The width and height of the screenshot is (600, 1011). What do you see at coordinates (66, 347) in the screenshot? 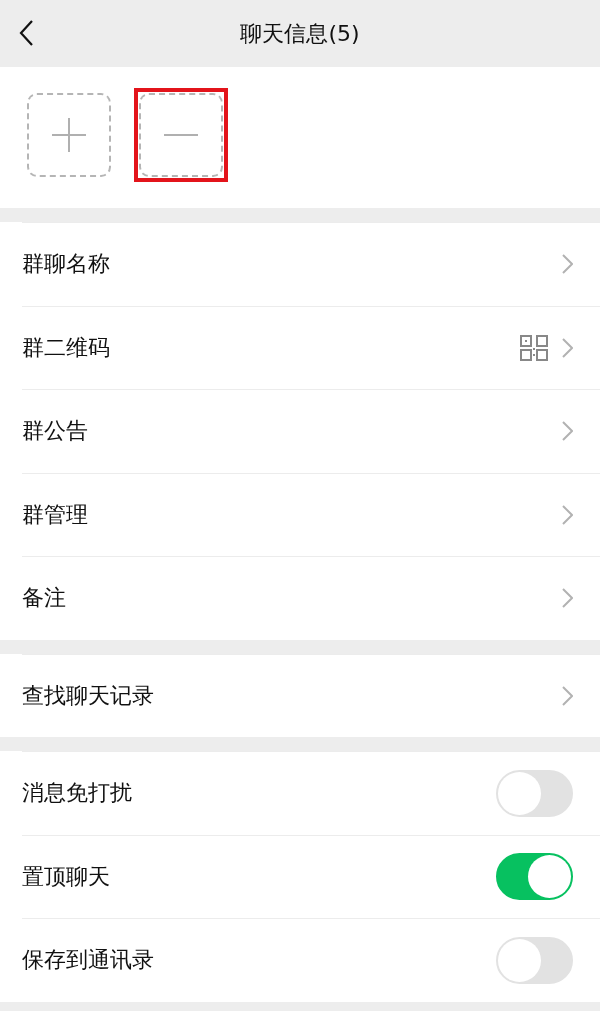
I see `setting-label: 群二维码` at bounding box center [66, 347].